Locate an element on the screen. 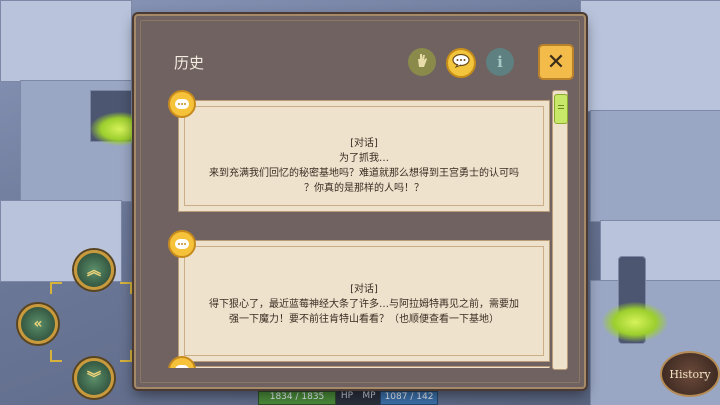  entry-line: 得下狠心了，最近蓝莓神经大条了许多…与阿拉姆特再见之前，需要加 is located at coordinates (364, 304).